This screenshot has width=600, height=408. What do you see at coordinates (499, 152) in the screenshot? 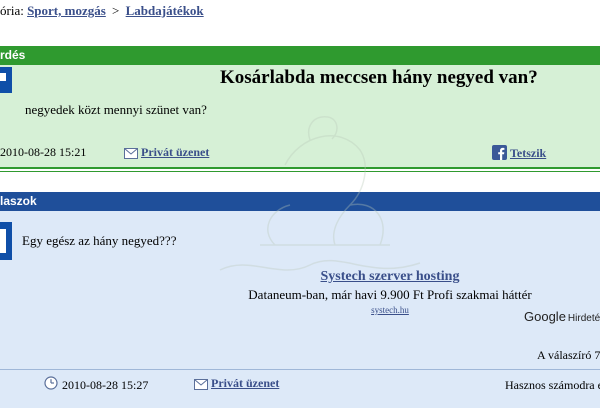
I see `facebook-icon` at bounding box center [499, 152].